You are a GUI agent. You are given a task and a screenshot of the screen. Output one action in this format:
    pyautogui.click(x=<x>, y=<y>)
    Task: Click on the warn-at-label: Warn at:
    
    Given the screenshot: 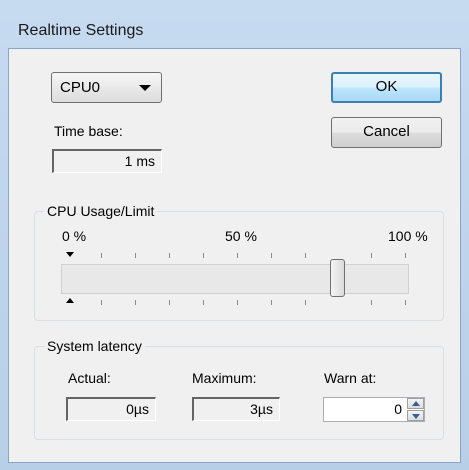 What is the action you would take?
    pyautogui.click(x=350, y=378)
    